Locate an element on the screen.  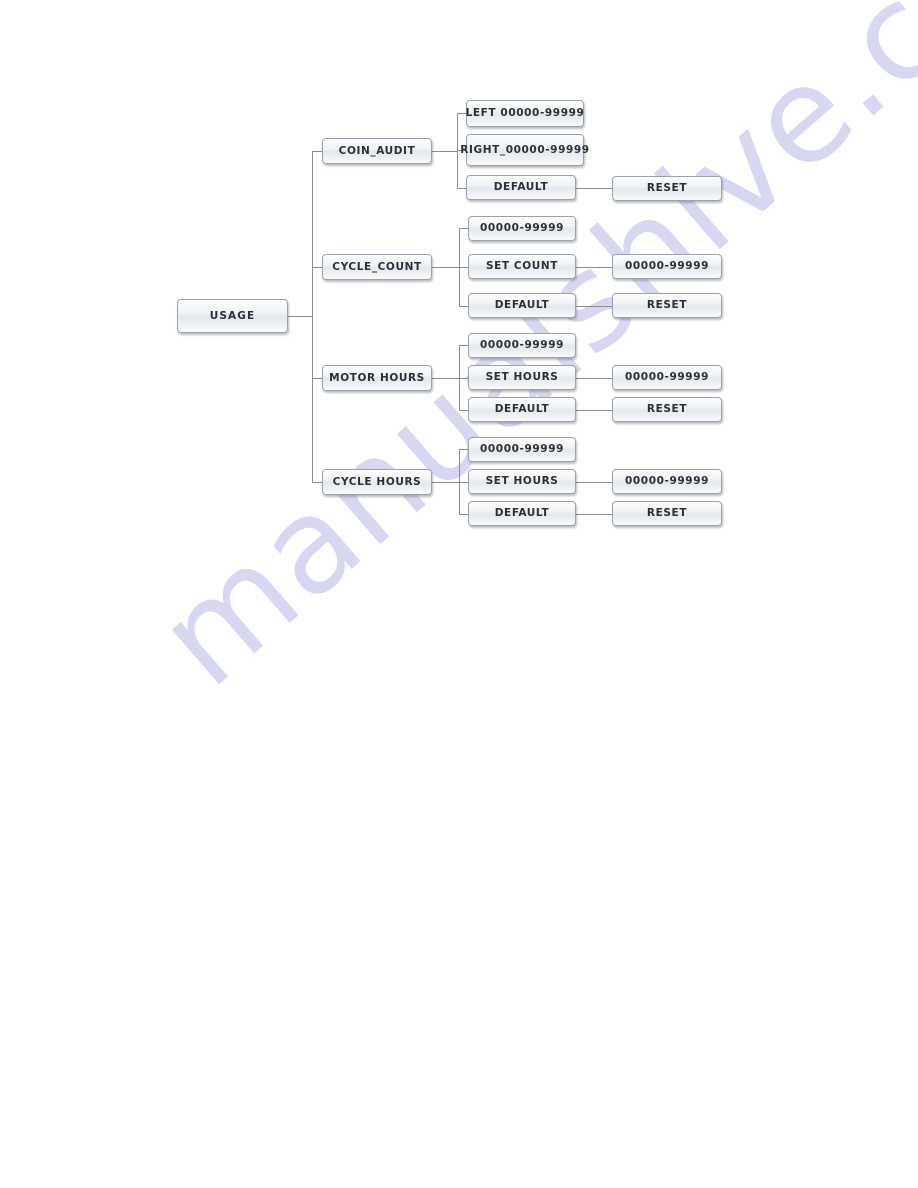
node-mh_range: 00000-99999 is located at coordinates (522, 345).